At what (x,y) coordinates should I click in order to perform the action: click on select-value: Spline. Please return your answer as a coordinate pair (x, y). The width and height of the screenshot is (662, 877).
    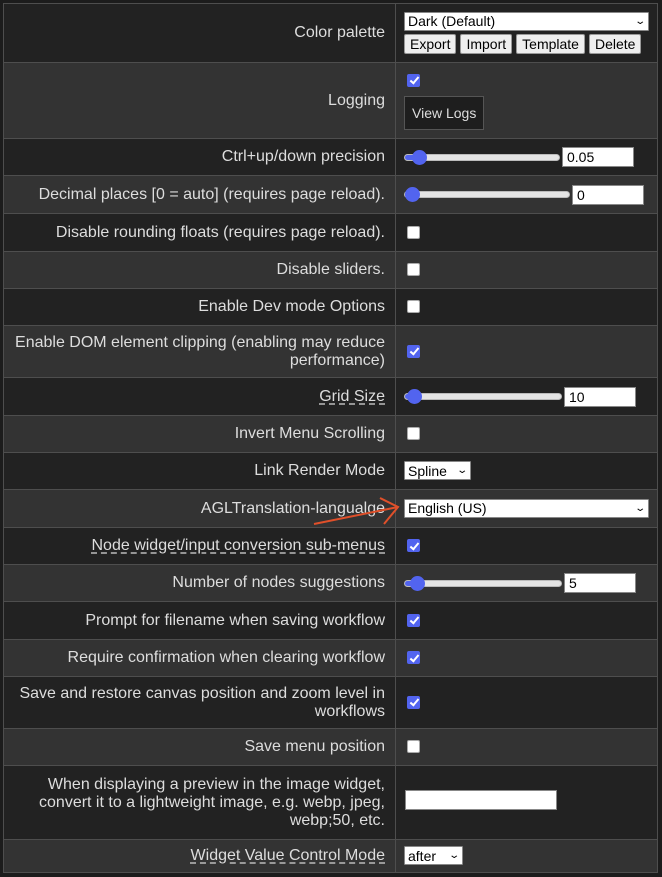
    Looking at the image, I should click on (427, 470).